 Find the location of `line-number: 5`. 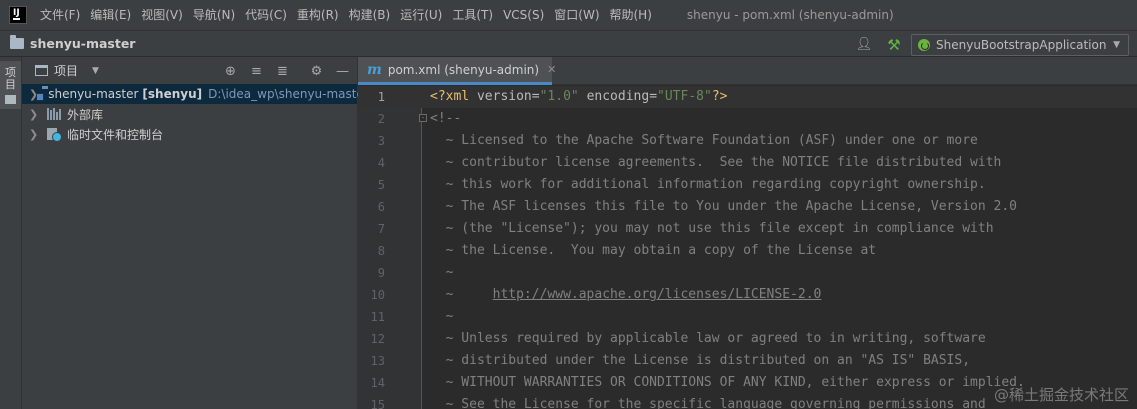

line-number: 5 is located at coordinates (381, 185).